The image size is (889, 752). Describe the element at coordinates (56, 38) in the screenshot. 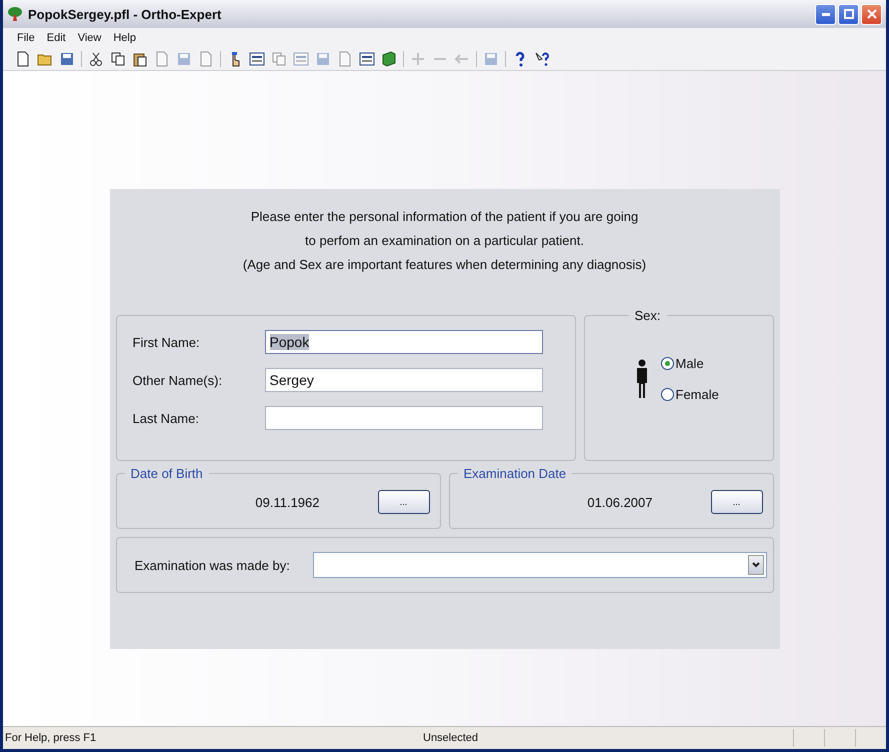

I see `menu-item: Edit` at that location.